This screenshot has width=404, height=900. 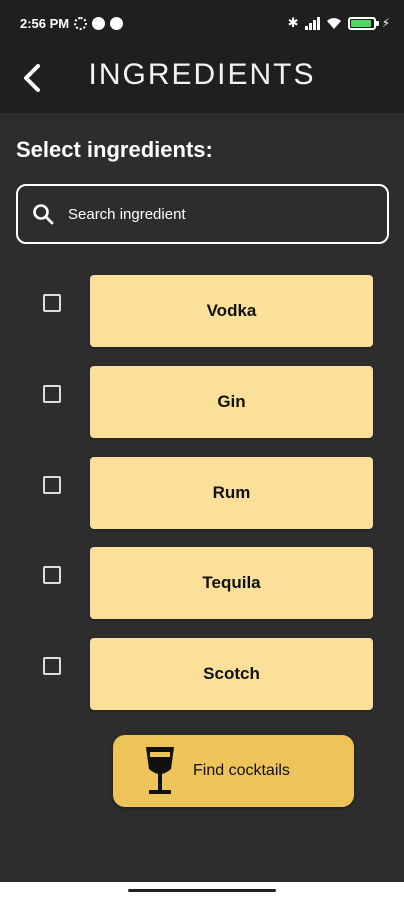 I want to click on find-cocktails-label: Find cocktails, so click(x=241, y=770).